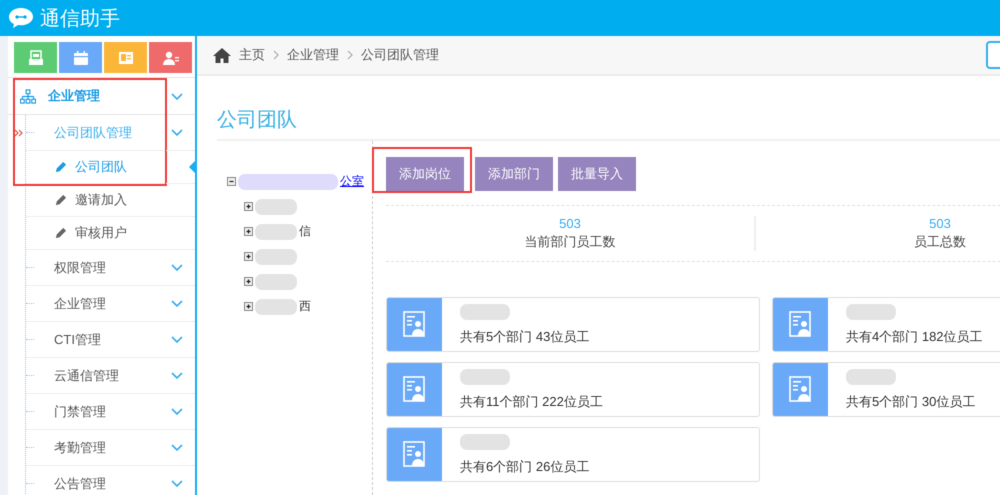 Image resolution: width=1000 pixels, height=495 pixels. I want to click on card-summary: 共有11个部门 222位员工, so click(531, 402).